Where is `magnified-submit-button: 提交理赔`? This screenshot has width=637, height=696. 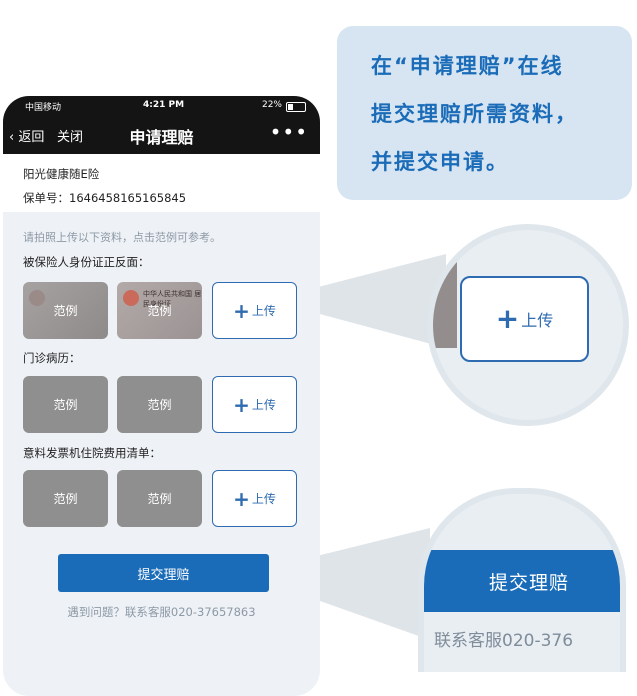 magnified-submit-button: 提交理赔 is located at coordinates (522, 581).